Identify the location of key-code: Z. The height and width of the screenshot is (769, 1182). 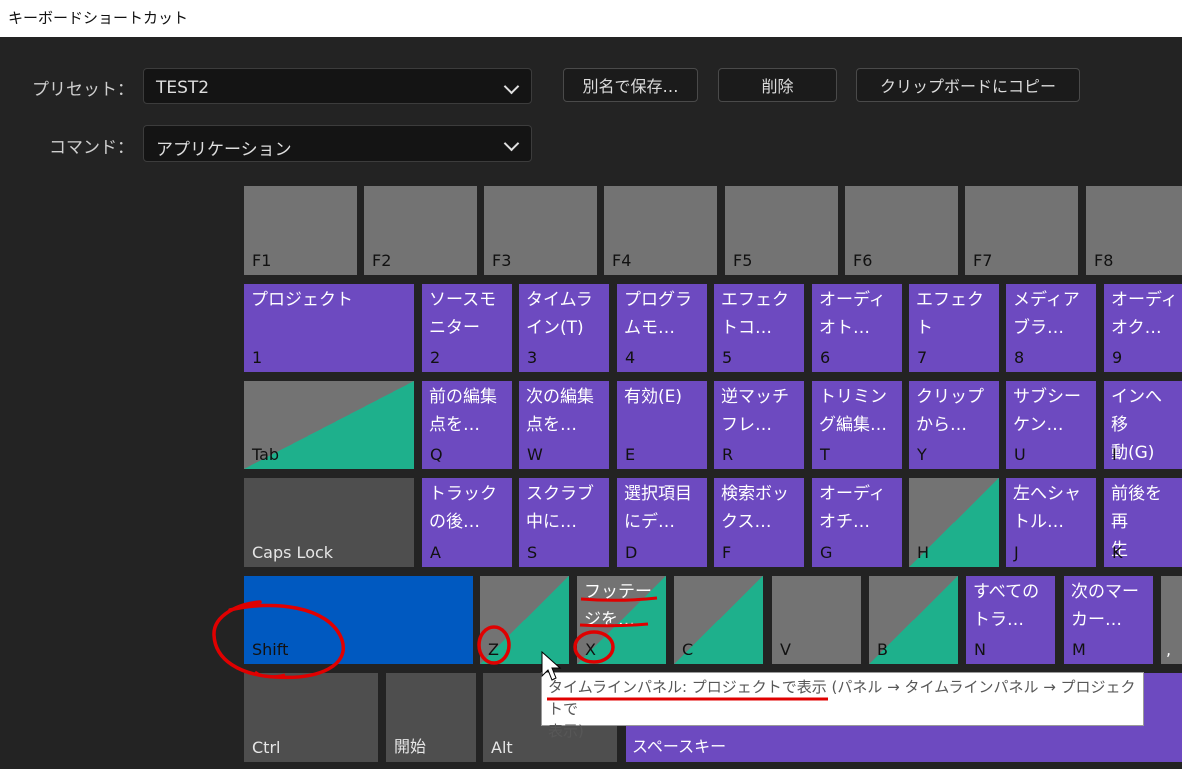
(493, 649).